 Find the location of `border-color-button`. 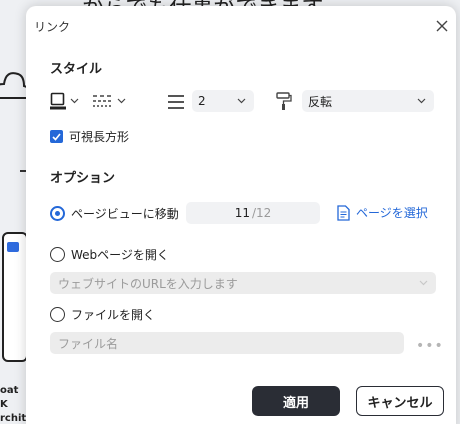

border-color-button is located at coordinates (64, 101).